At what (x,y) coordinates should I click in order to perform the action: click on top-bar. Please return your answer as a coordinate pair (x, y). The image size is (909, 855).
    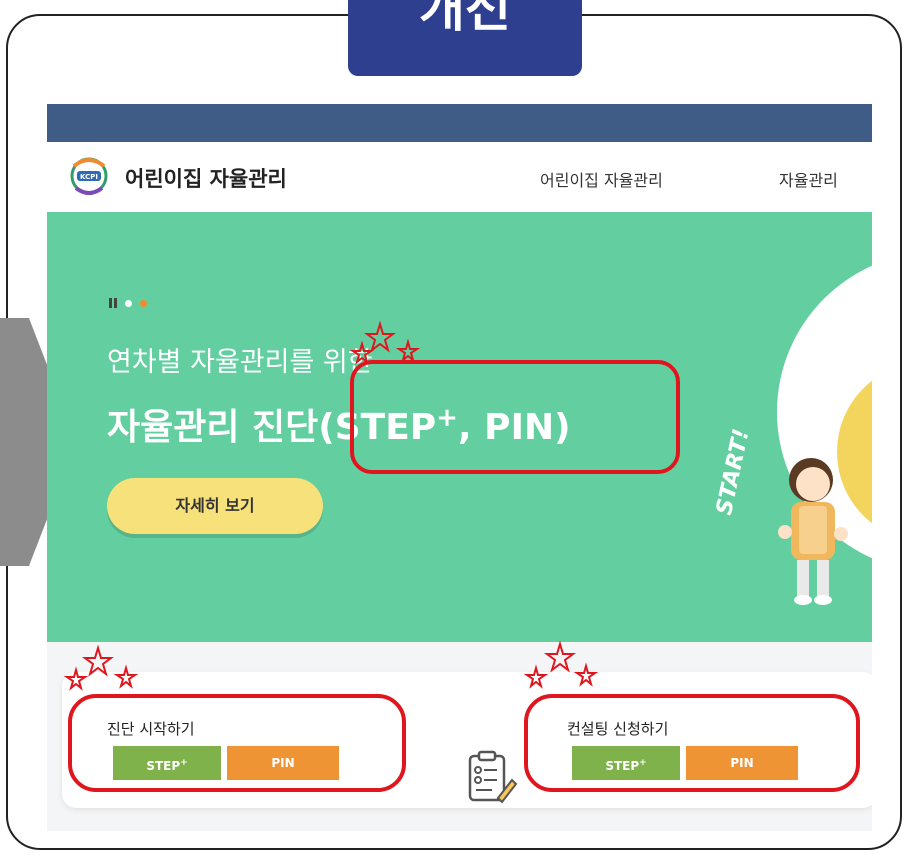
    Looking at the image, I should click on (459, 123).